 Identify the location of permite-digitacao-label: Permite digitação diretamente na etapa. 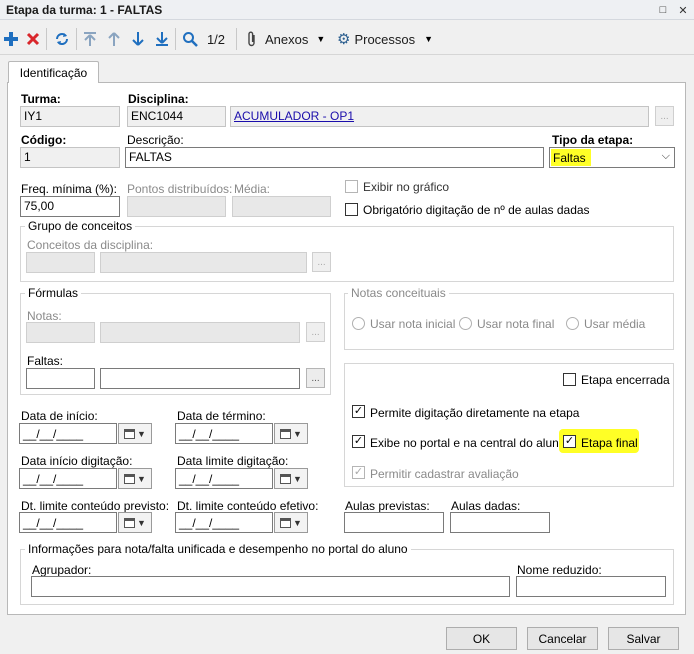
(475, 413).